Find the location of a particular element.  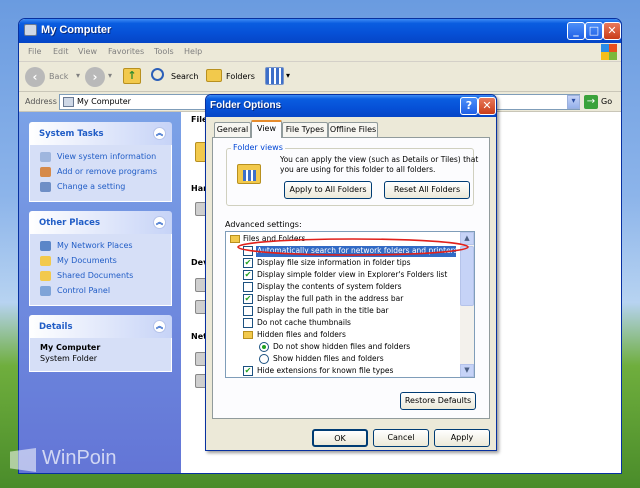

setting-full-path-title-bar: Display the full path in the title bar is located at coordinates (323, 310).